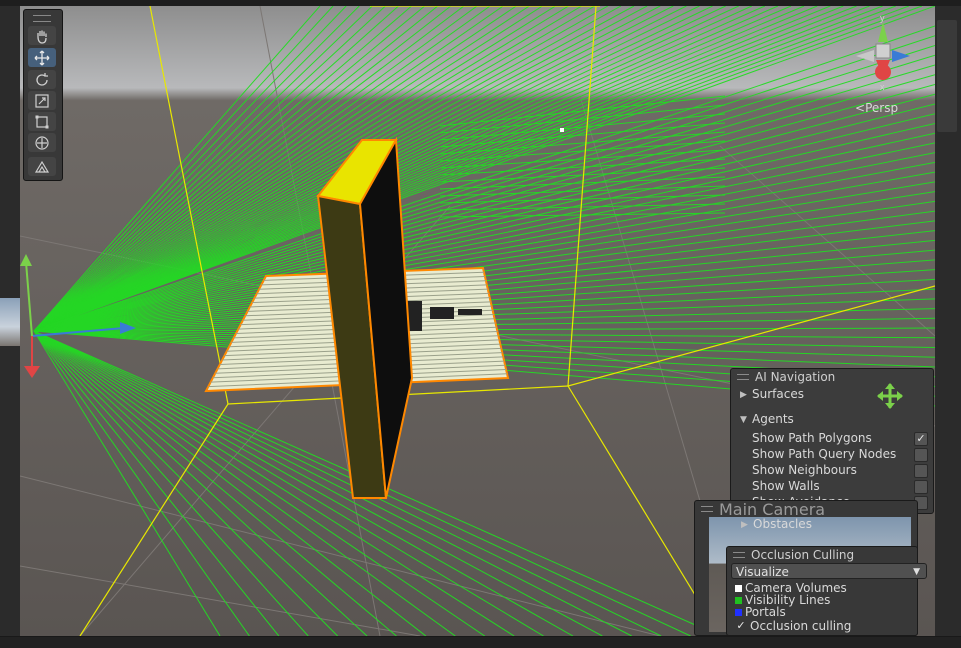  Describe the element at coordinates (743, 420) in the screenshot. I see `triangle-down-icon: ▼` at that location.